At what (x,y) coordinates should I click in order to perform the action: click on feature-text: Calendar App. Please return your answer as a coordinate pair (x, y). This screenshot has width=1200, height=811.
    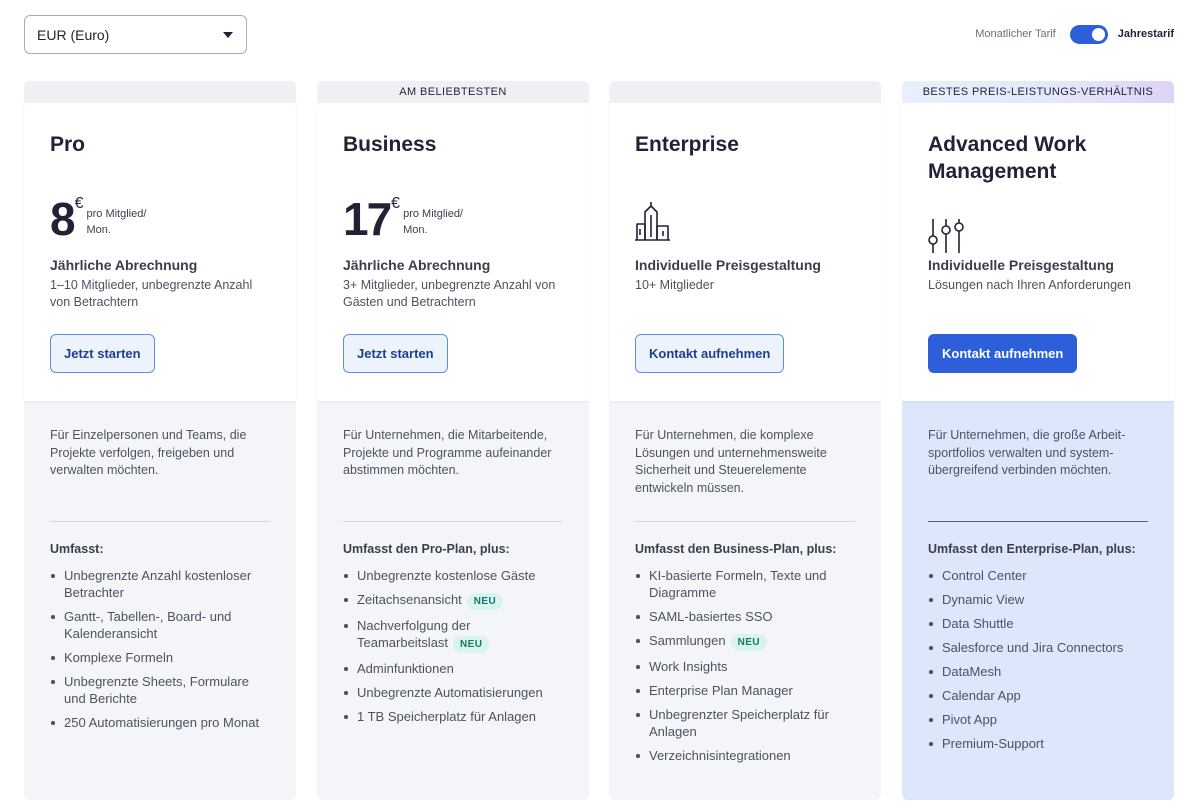
    Looking at the image, I should click on (981, 695).